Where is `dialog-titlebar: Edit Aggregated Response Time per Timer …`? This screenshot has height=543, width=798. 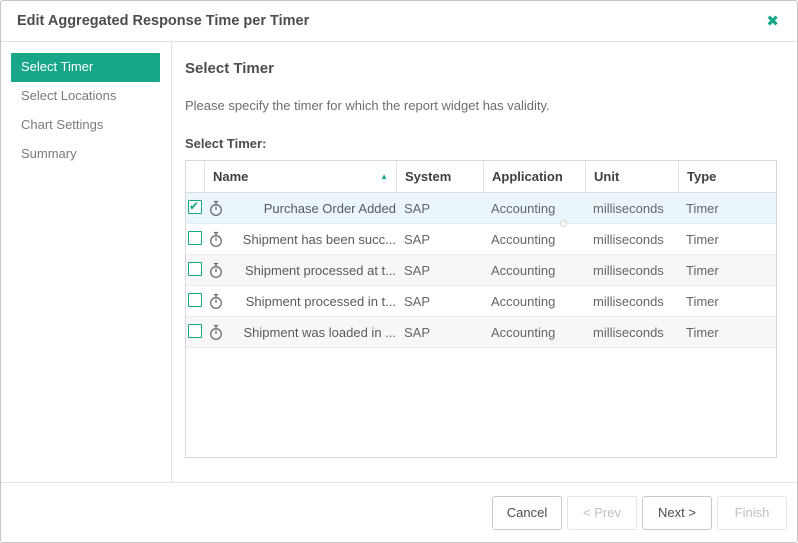
dialog-titlebar: Edit Aggregated Response Time per Timer … is located at coordinates (399, 21).